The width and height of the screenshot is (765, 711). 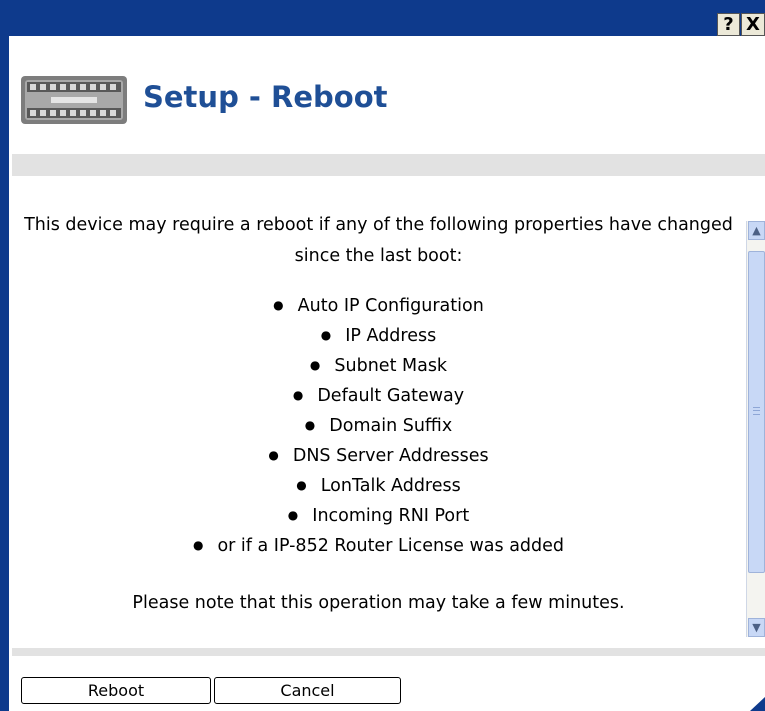 What do you see at coordinates (378, 367) in the screenshot?
I see `list-item: Subnet Mask` at bounding box center [378, 367].